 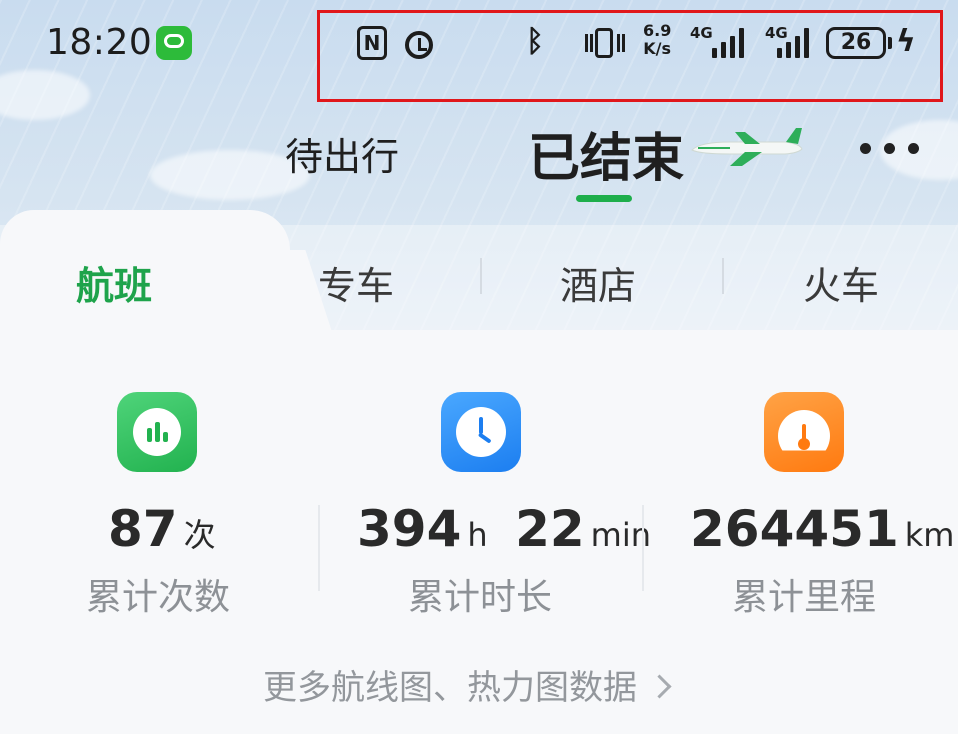 What do you see at coordinates (157, 432) in the screenshot?
I see `chart-icon` at bounding box center [157, 432].